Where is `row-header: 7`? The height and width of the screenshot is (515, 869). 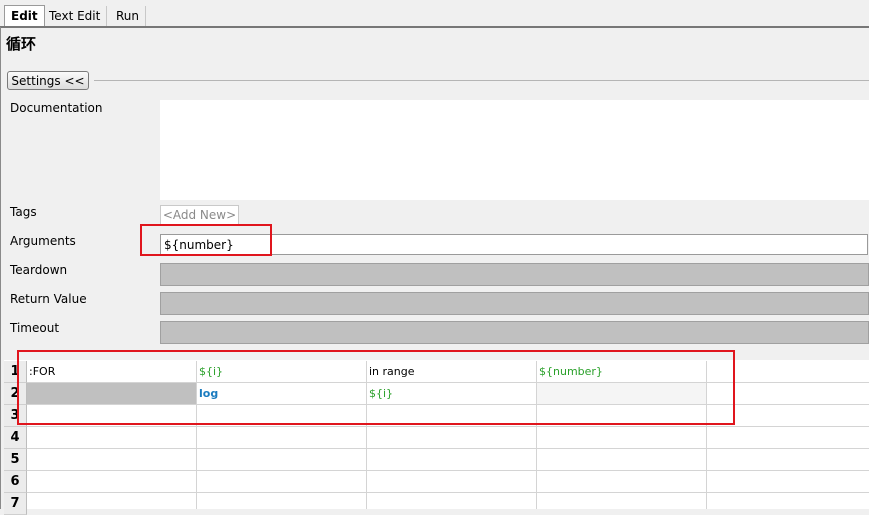 row-header: 7 is located at coordinates (15, 504).